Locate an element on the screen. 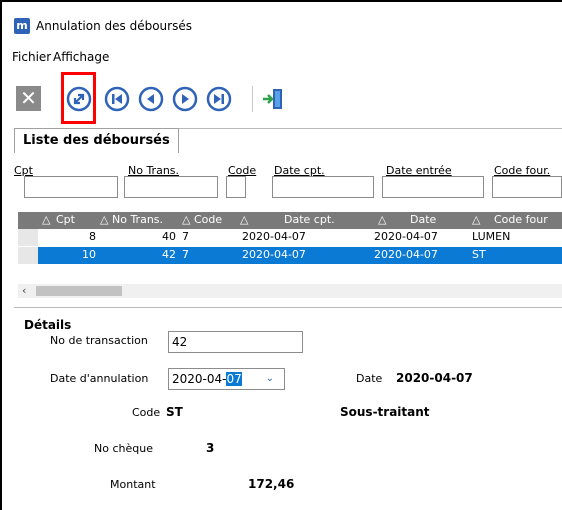  date-annulation-prefix: 2020-04- is located at coordinates (199, 379).